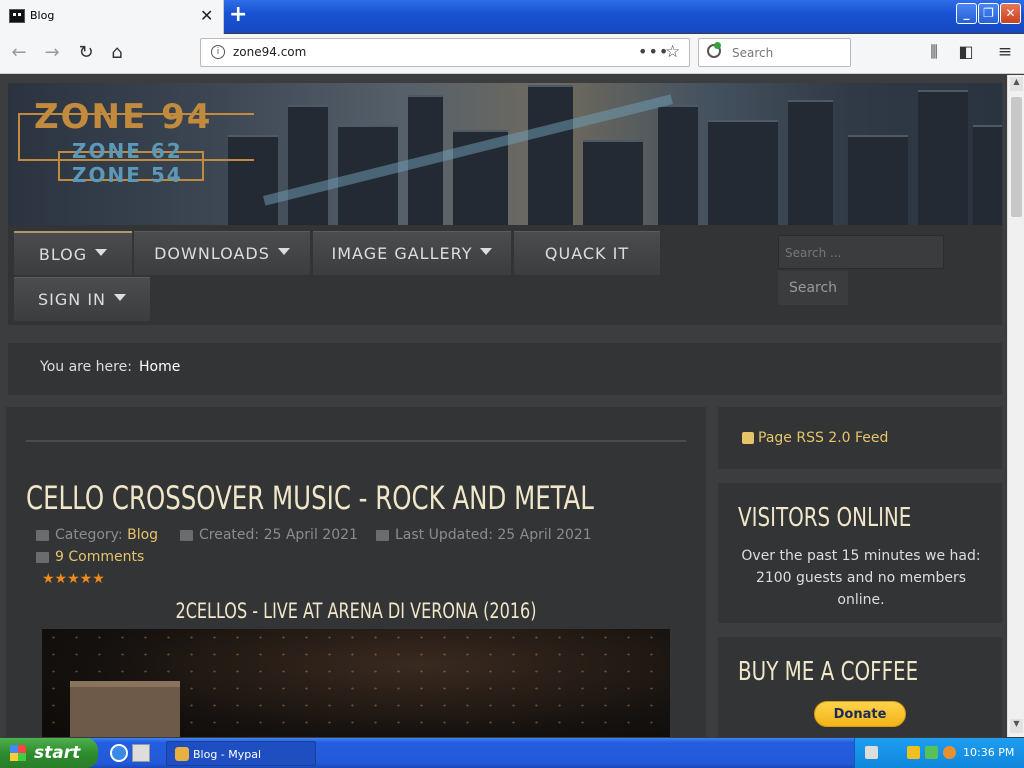  I want to click on scrollbar-thumb, so click(1016, 157).